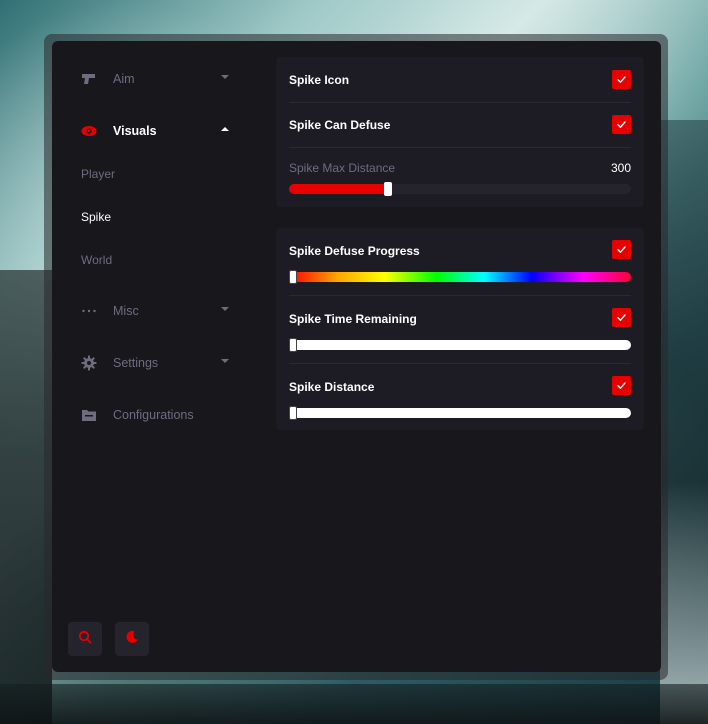 This screenshot has height=724, width=708. Describe the element at coordinates (460, 262) in the screenshot. I see `spike-defuse-progress-row: Spike Defuse Progress` at that location.